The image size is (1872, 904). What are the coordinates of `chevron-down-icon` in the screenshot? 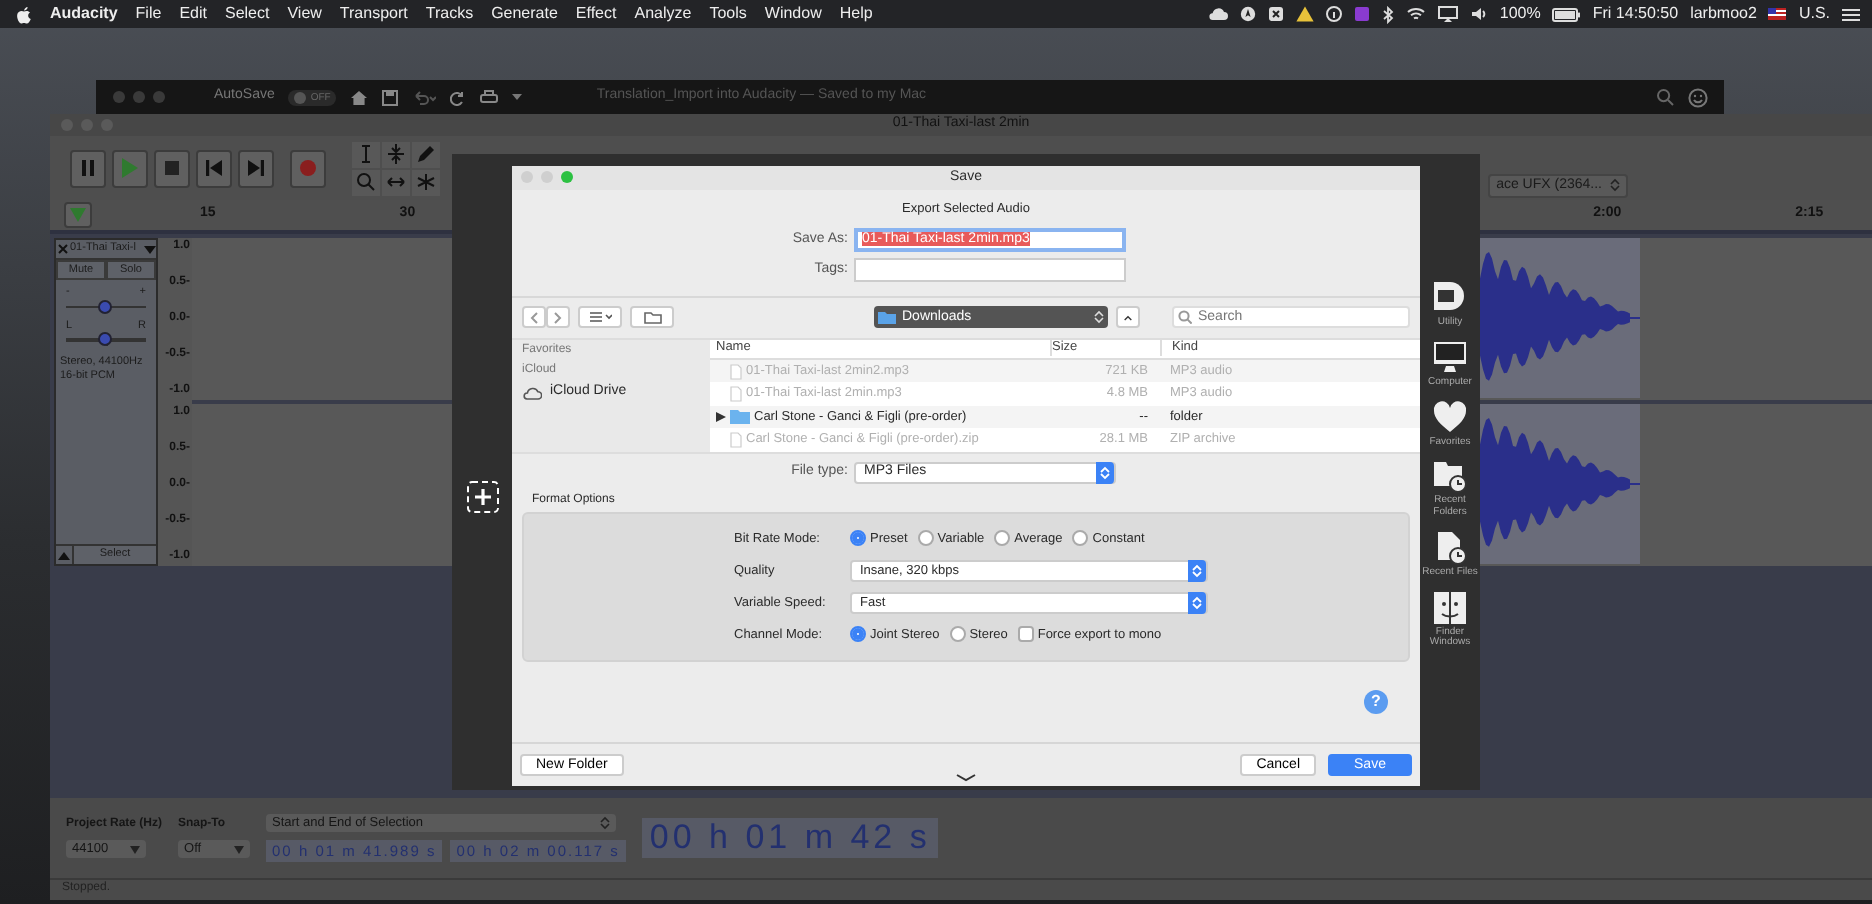 It's located at (966, 778).